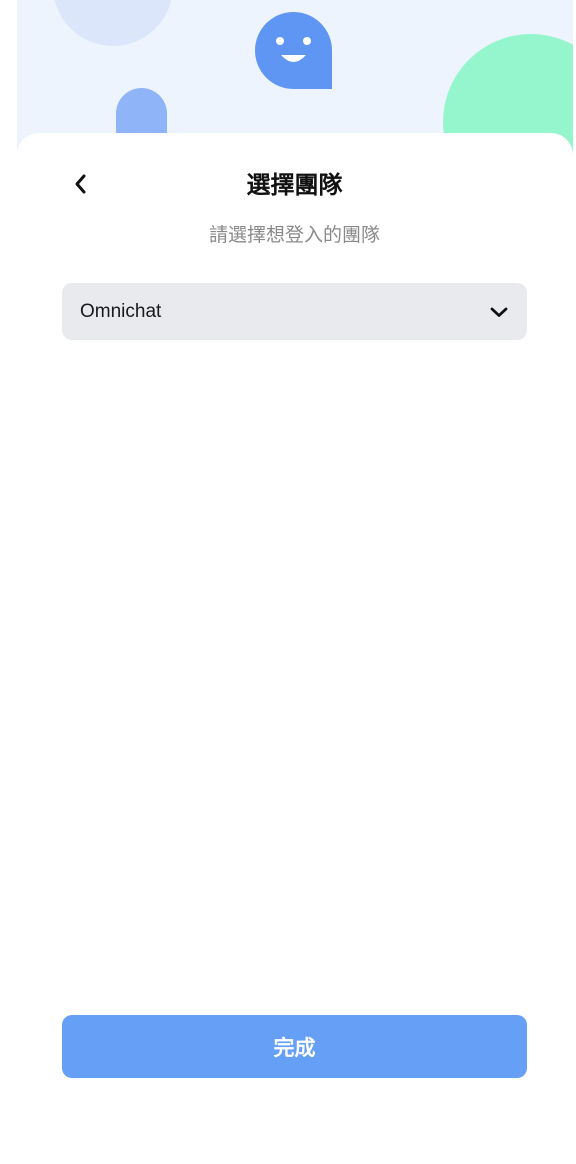 This screenshot has height=1164, width=576. I want to click on decor-blob-circle, so click(113, 23).